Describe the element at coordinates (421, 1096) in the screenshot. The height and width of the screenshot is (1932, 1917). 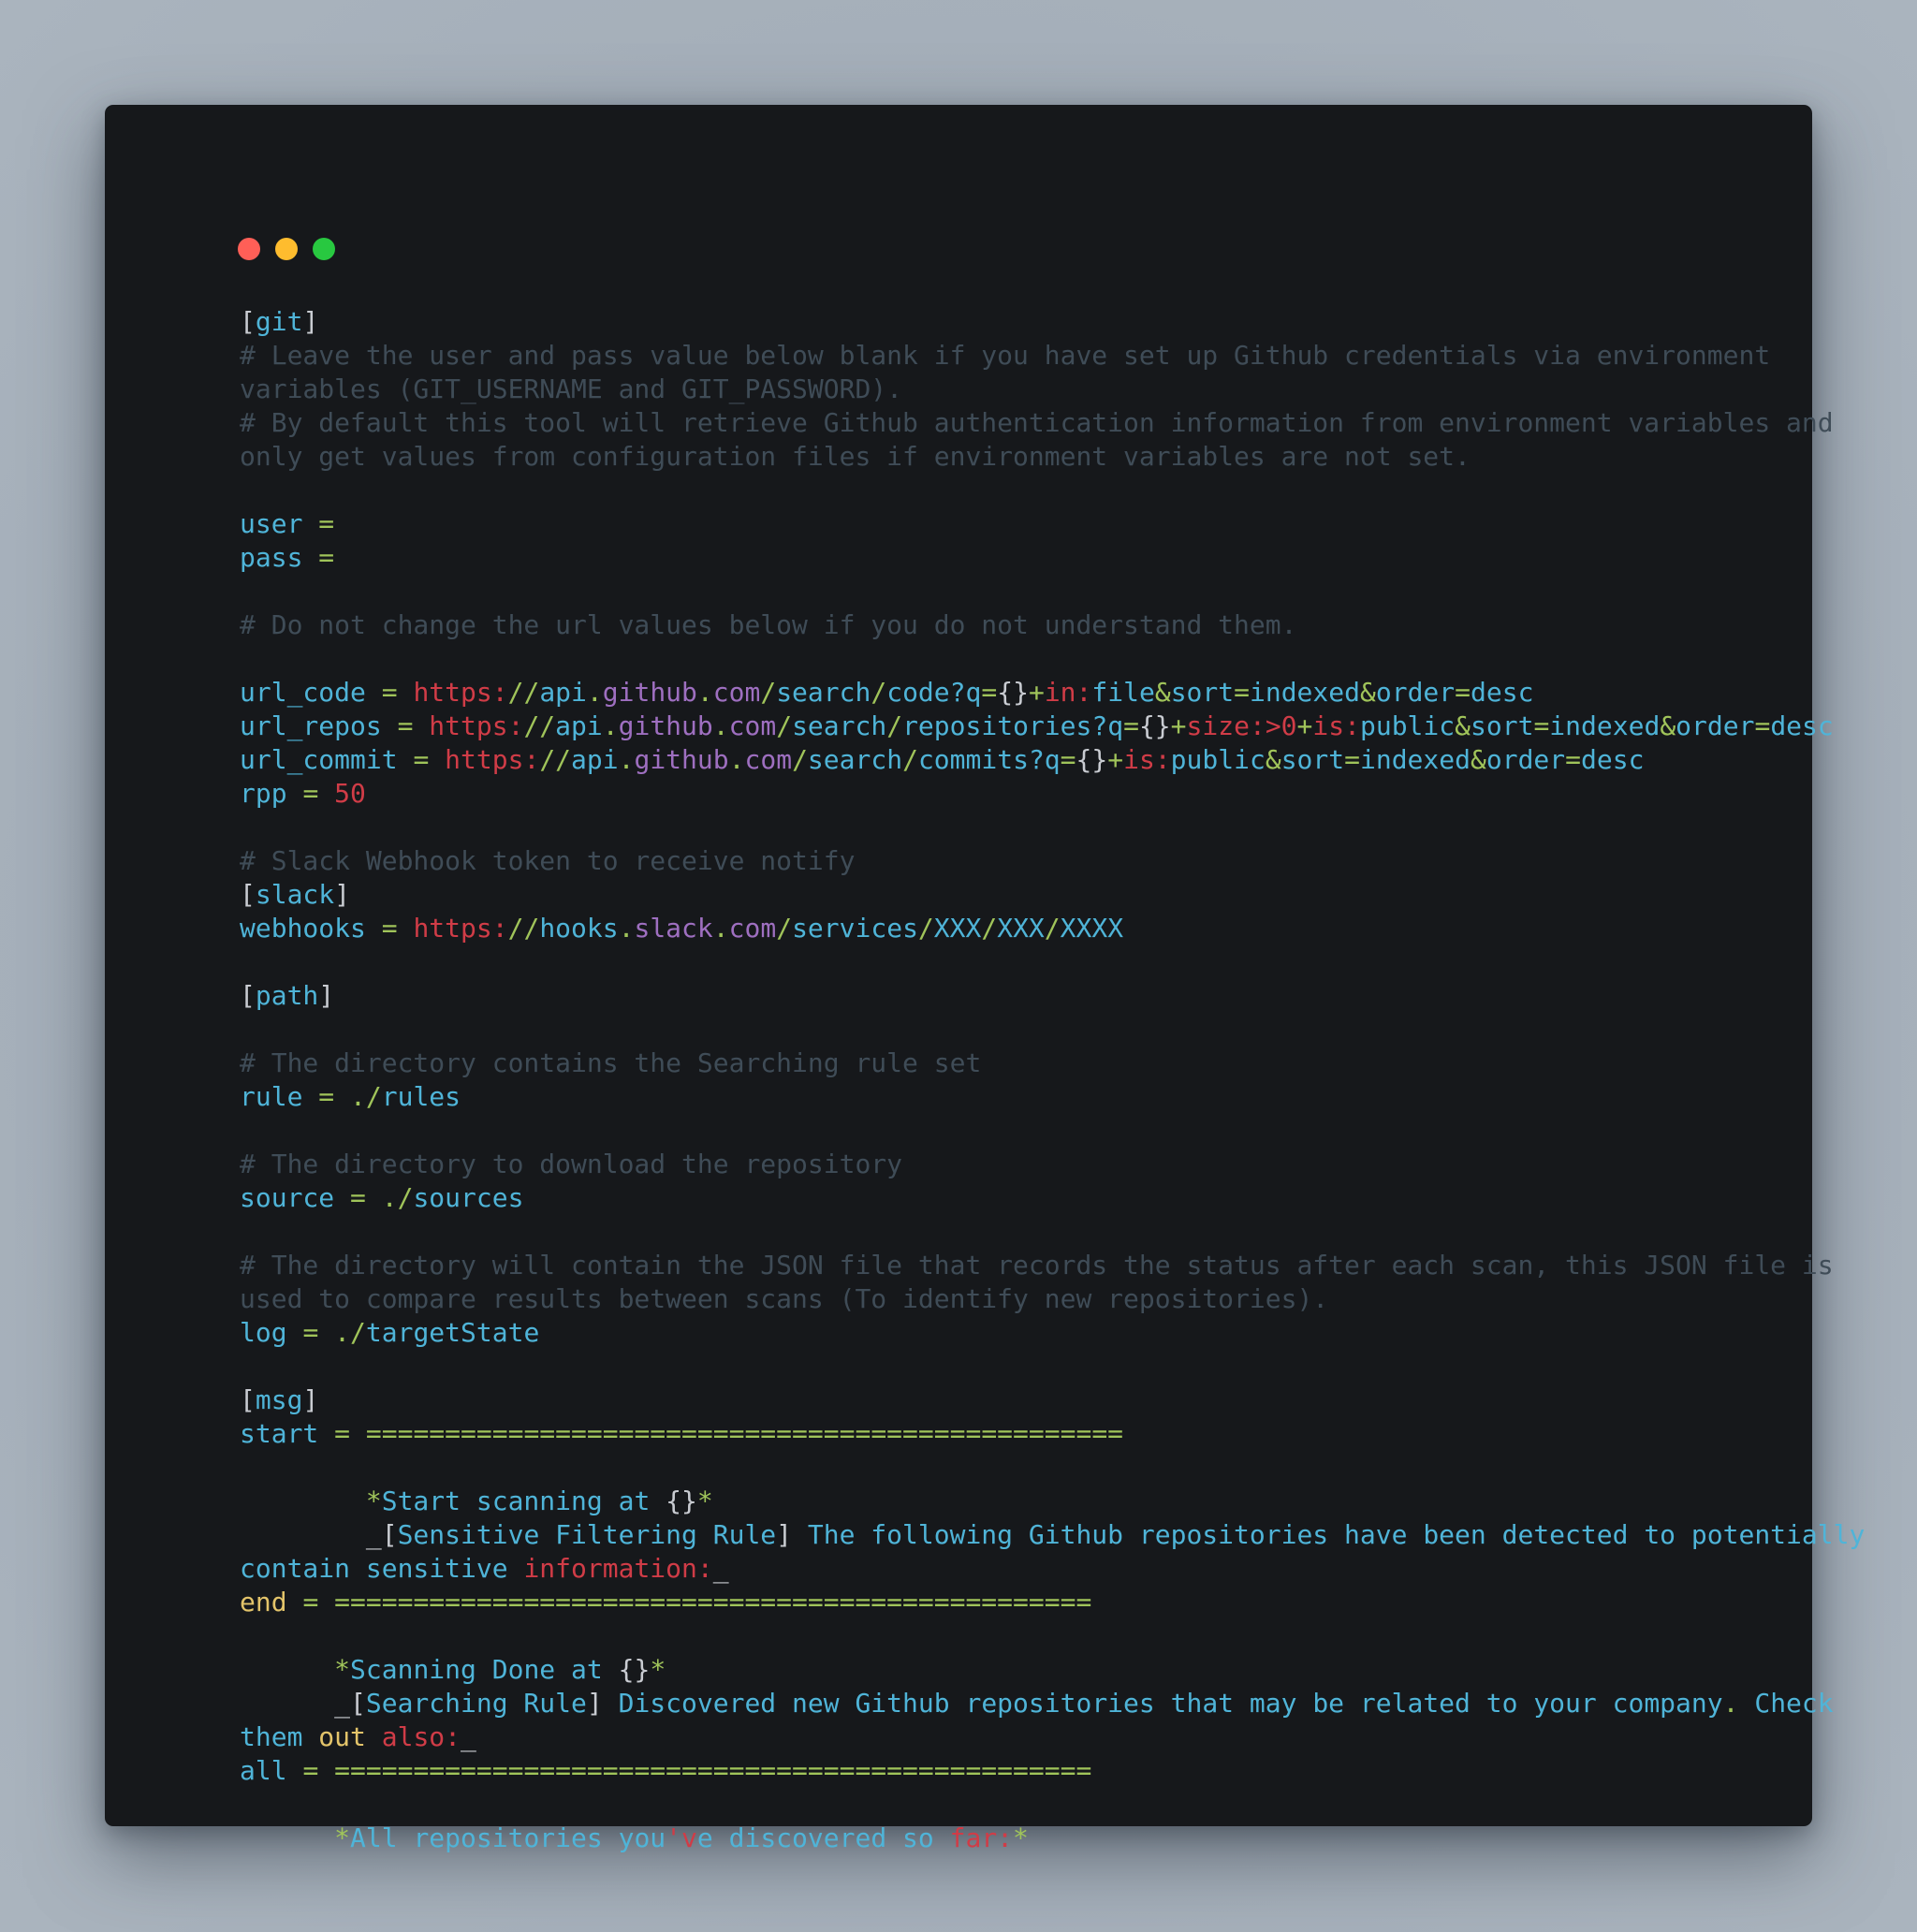
I see `code-token-key: rules` at that location.